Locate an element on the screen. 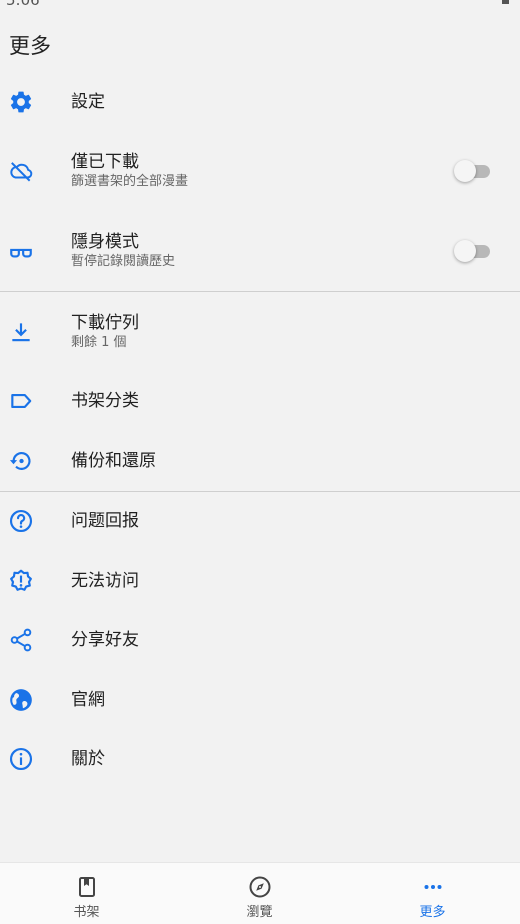 Image resolution: width=520 pixels, height=924 pixels. menu-item-incognito: 隱身模式 暫停記錄閱讀歷史 is located at coordinates (260, 251).